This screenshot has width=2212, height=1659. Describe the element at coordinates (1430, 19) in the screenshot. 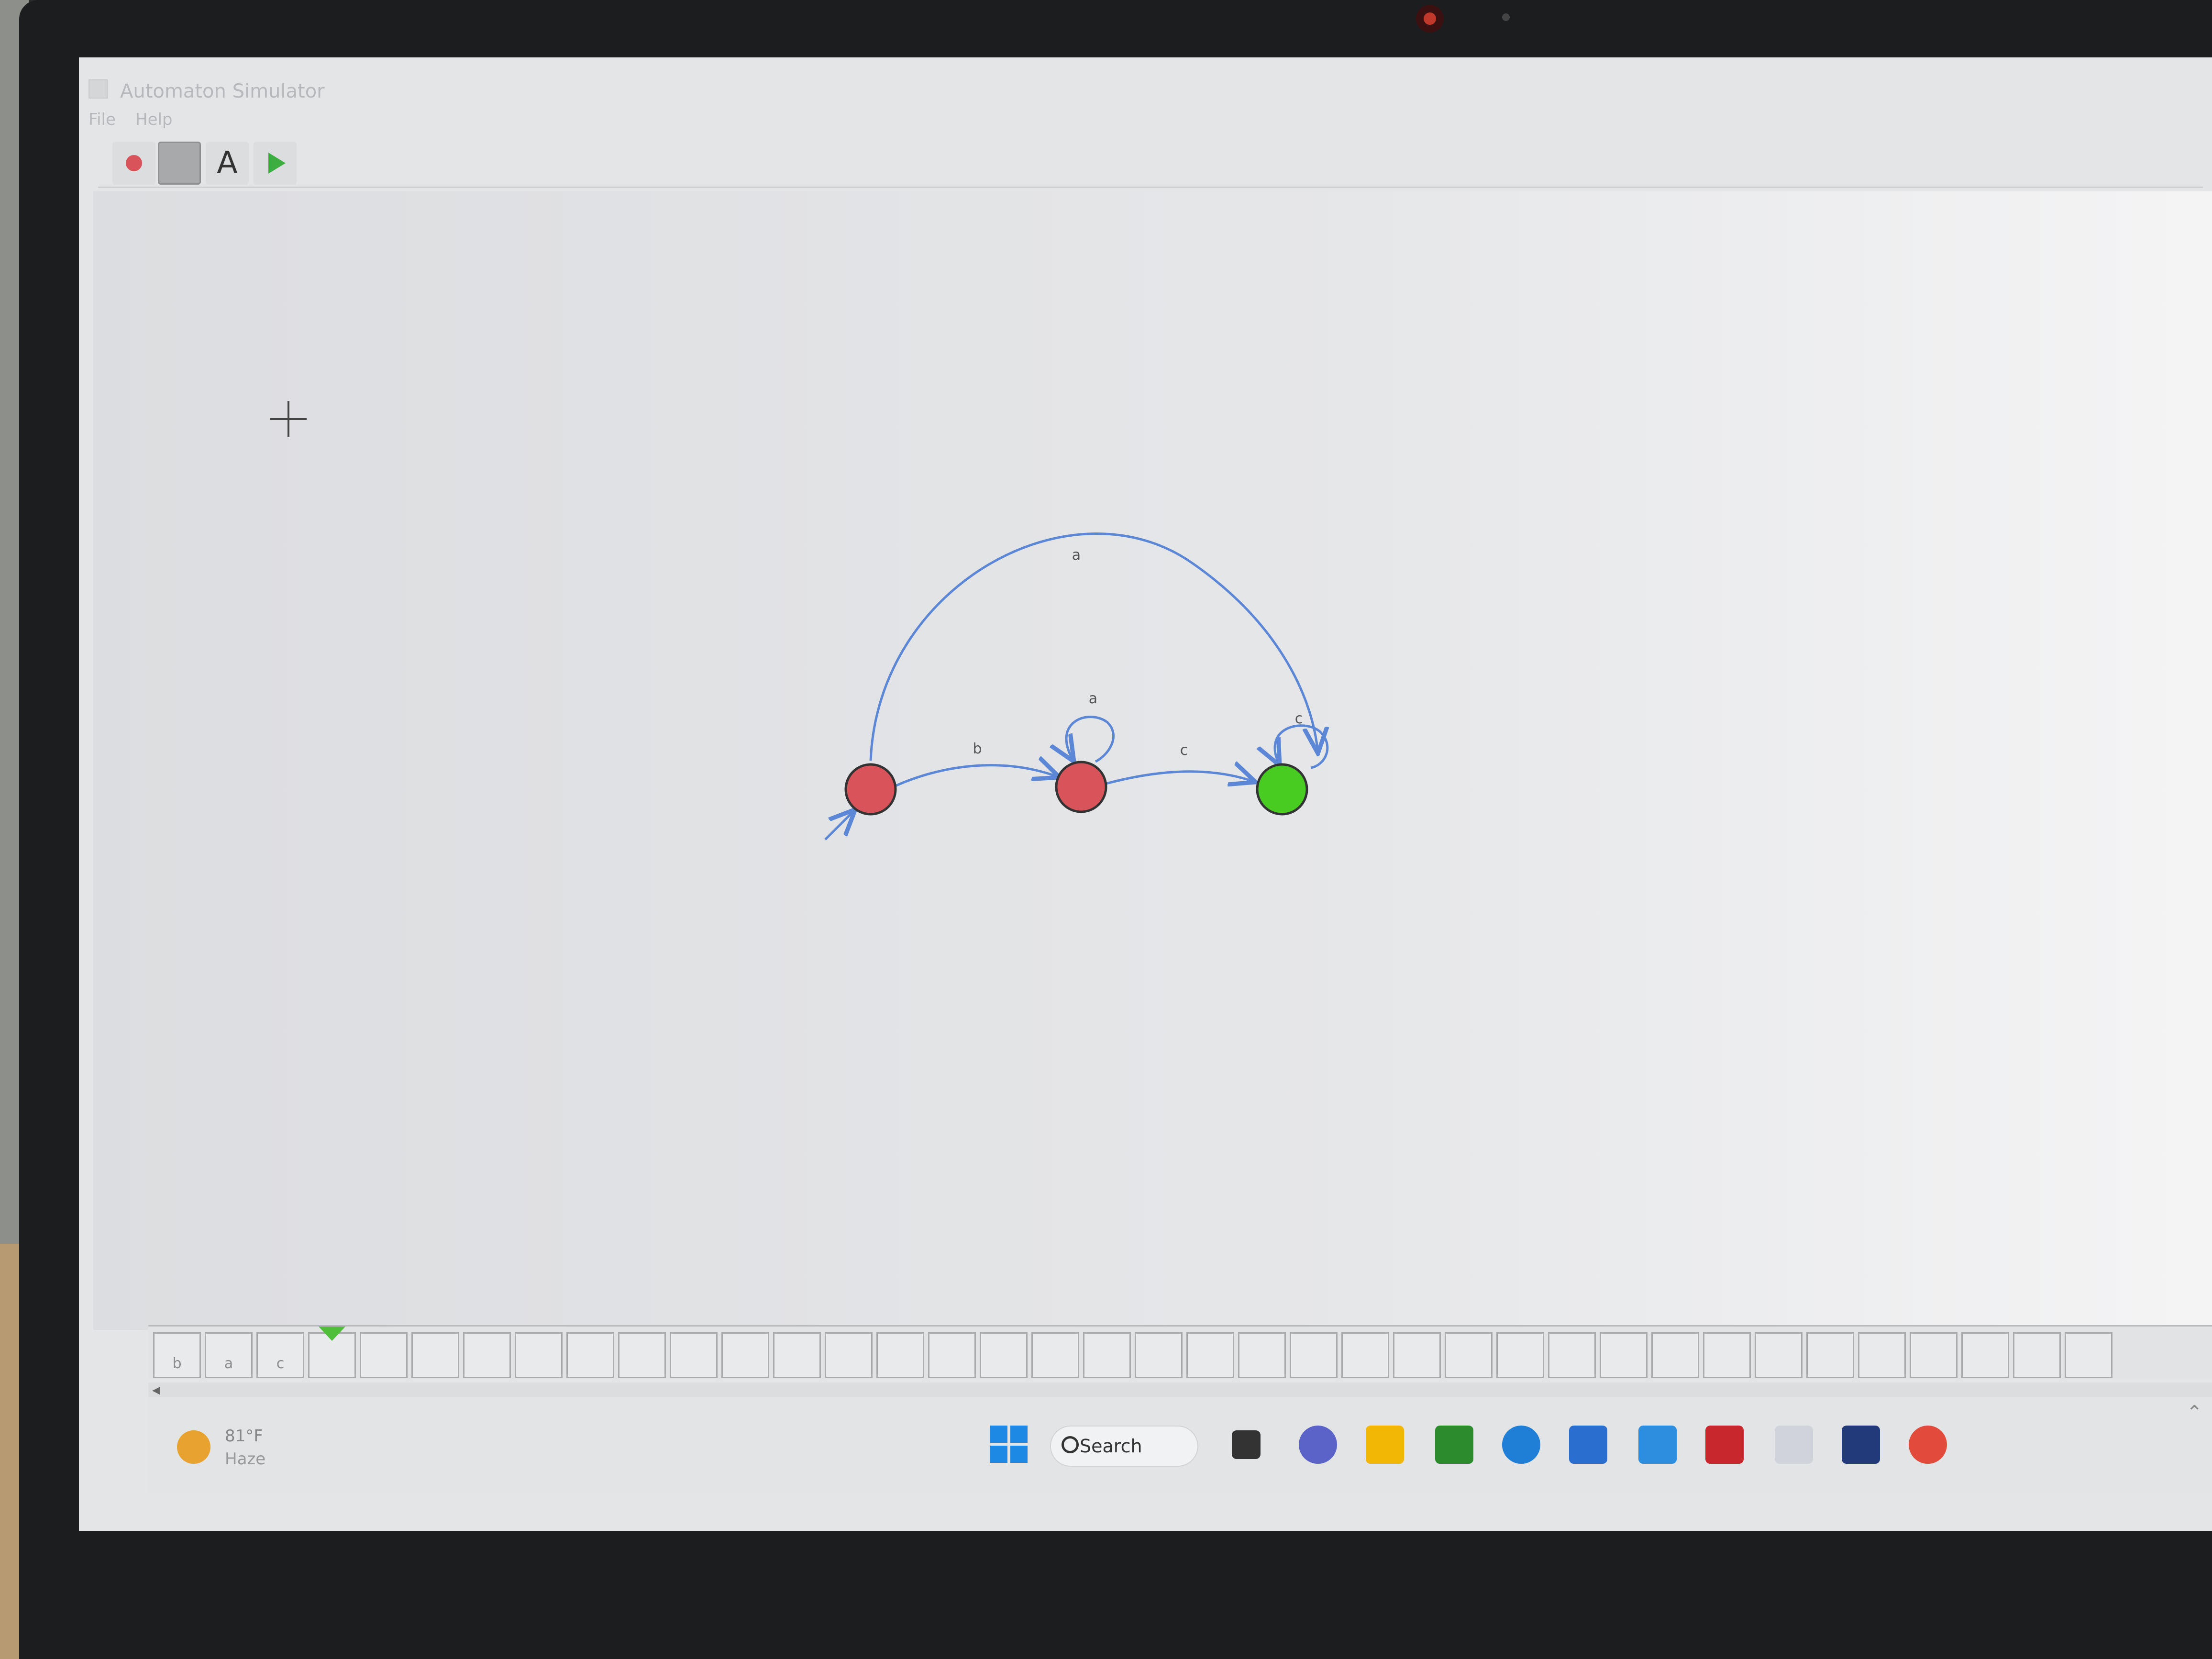

I see `webcam-icon` at that location.